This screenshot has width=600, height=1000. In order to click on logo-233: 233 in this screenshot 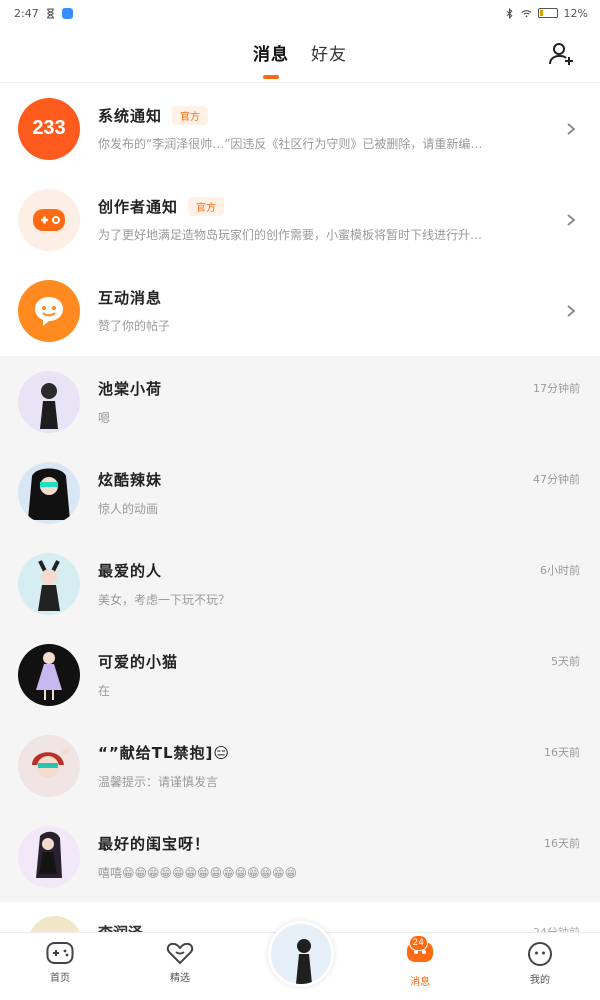, I will do `click(49, 128)`.